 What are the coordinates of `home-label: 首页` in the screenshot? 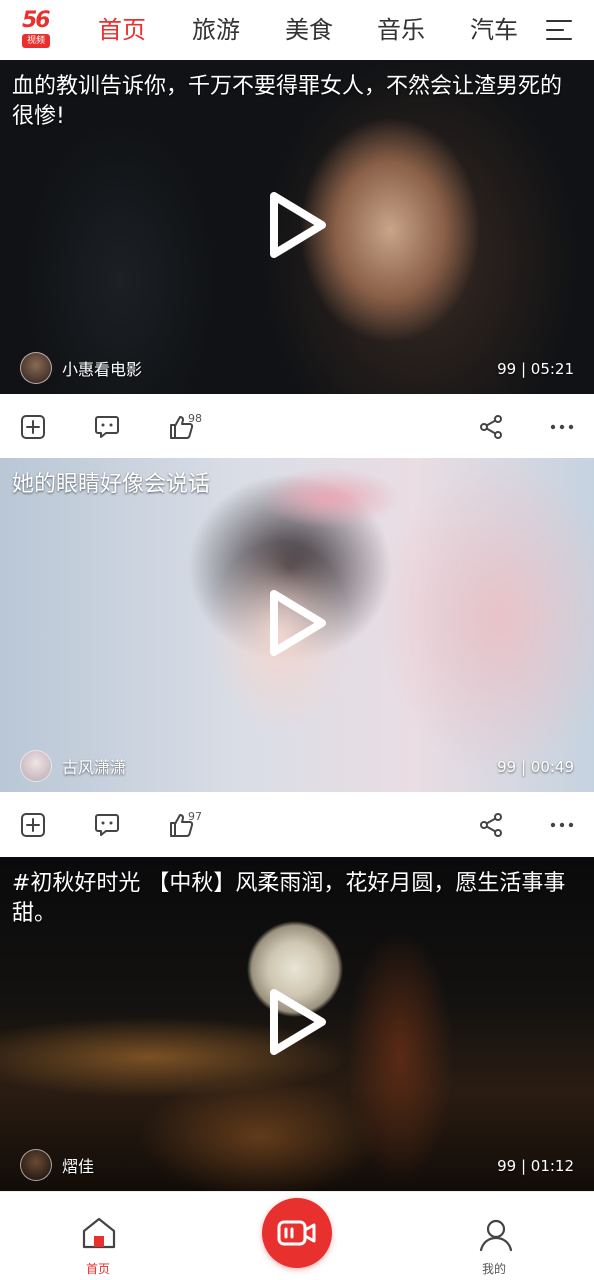 It's located at (98, 1268).